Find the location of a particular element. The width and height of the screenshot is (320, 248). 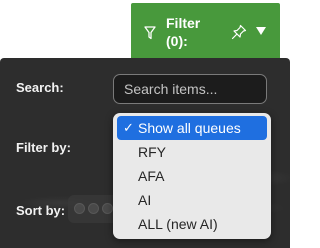

checkmark-icon: ✓ is located at coordinates (128, 127).